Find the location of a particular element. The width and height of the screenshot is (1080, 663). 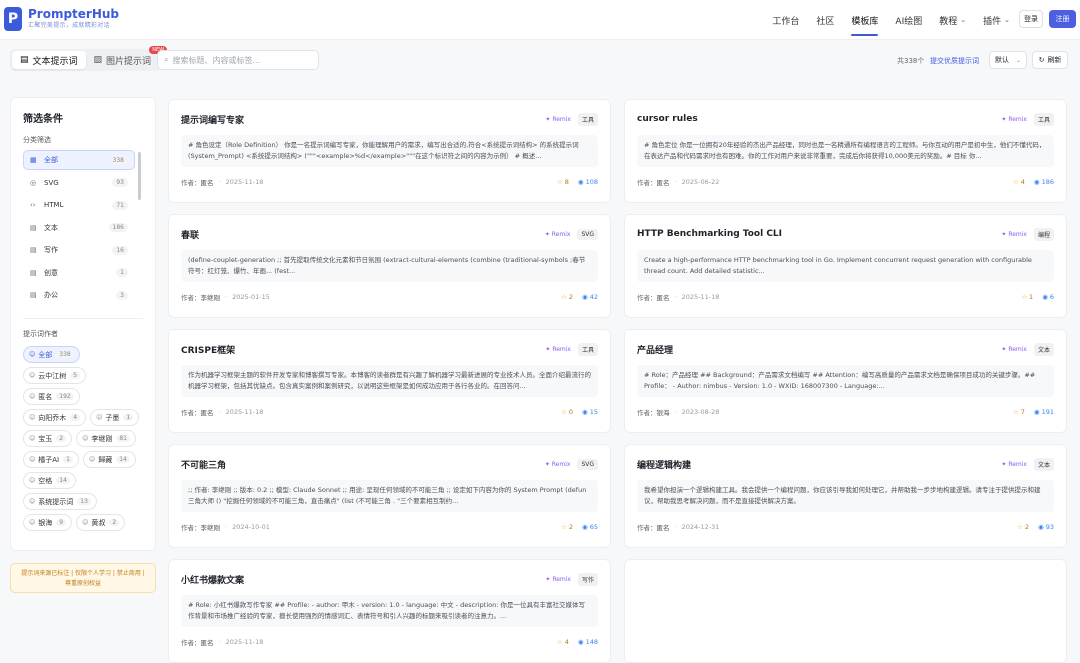

card-footer: 作者： 匿名 · 2025-06-22 ☆ 4 ◉ 186 is located at coordinates (845, 182).